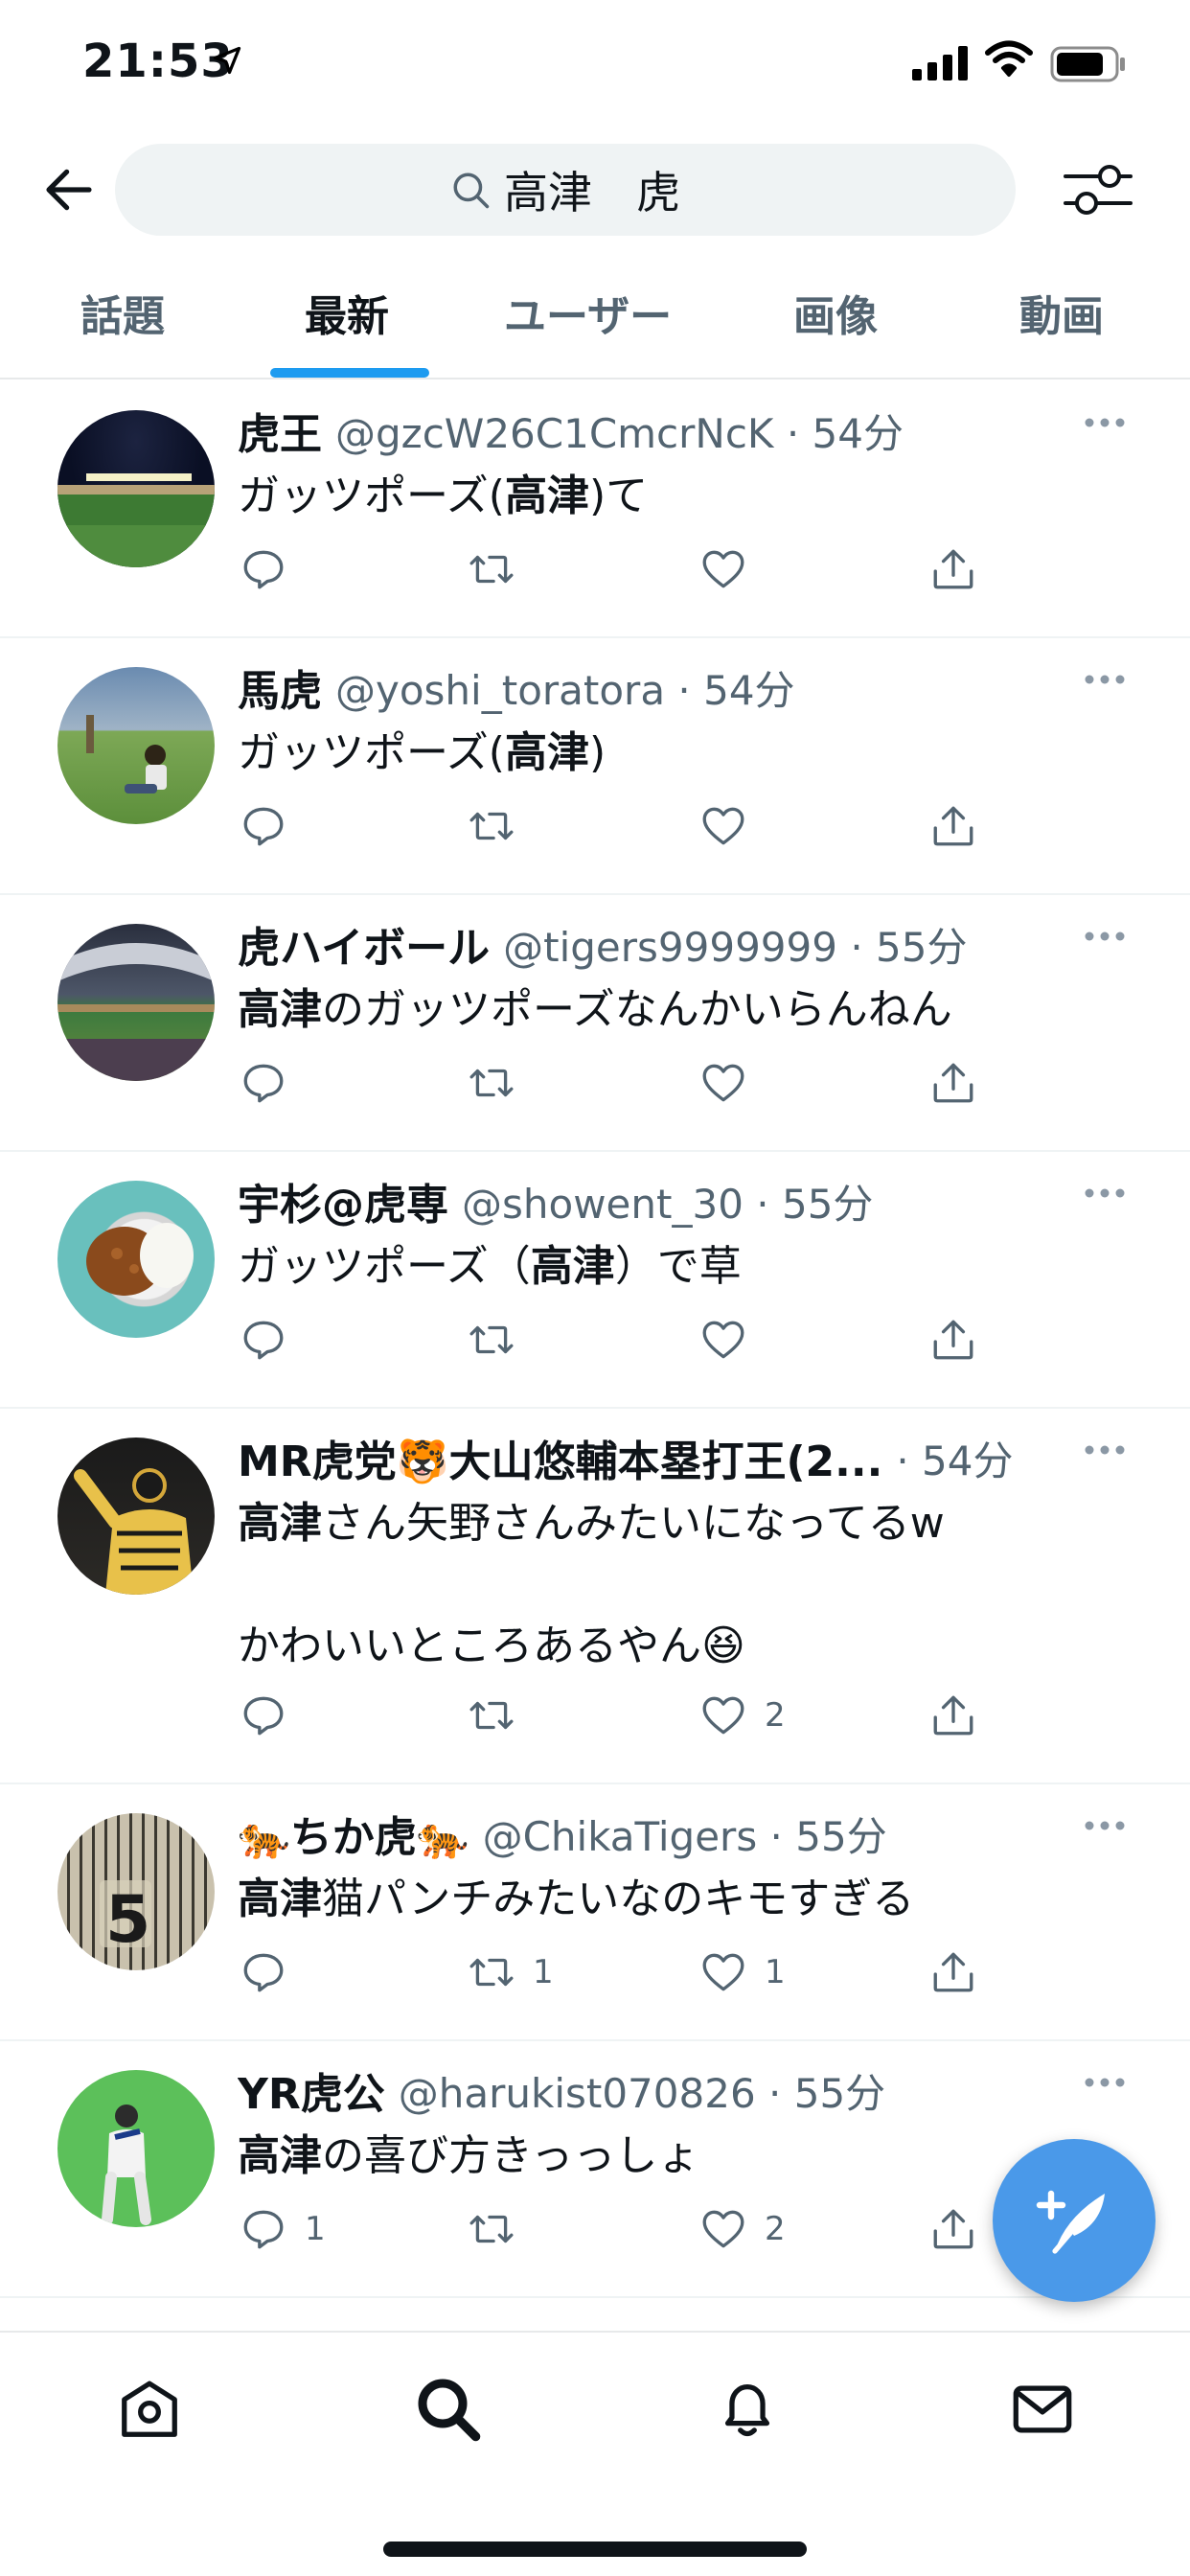 The height and width of the screenshot is (2576, 1190). Describe the element at coordinates (347, 312) in the screenshot. I see `tab-latest: 最新` at that location.